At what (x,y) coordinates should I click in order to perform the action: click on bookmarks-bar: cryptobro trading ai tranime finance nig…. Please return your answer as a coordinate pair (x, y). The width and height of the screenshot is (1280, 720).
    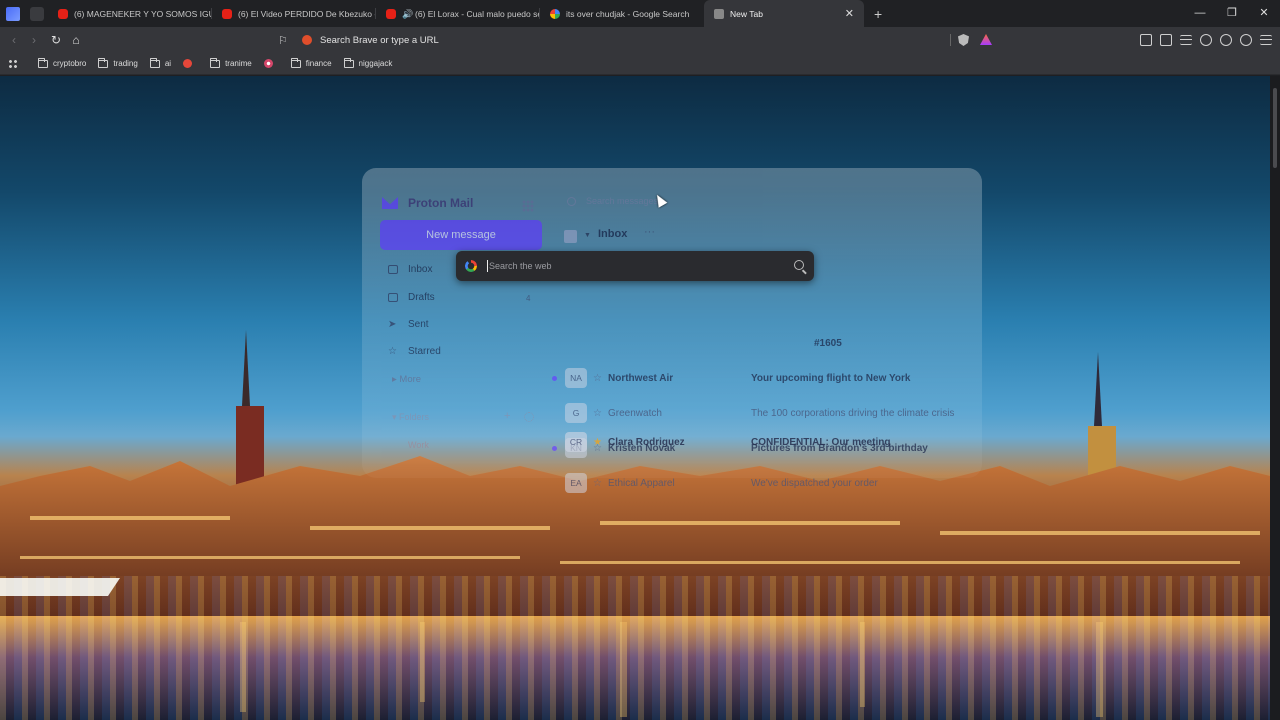
    Looking at the image, I should click on (640, 64).